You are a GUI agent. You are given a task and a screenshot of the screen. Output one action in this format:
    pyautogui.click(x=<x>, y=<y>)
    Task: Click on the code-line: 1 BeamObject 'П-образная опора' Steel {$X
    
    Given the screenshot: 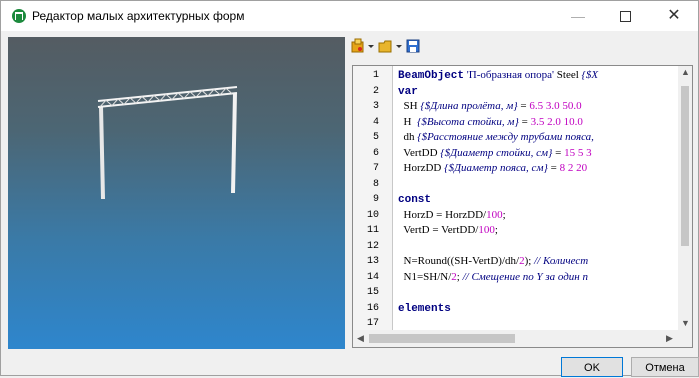 What is the action you would take?
    pyautogui.click(x=515, y=76)
    